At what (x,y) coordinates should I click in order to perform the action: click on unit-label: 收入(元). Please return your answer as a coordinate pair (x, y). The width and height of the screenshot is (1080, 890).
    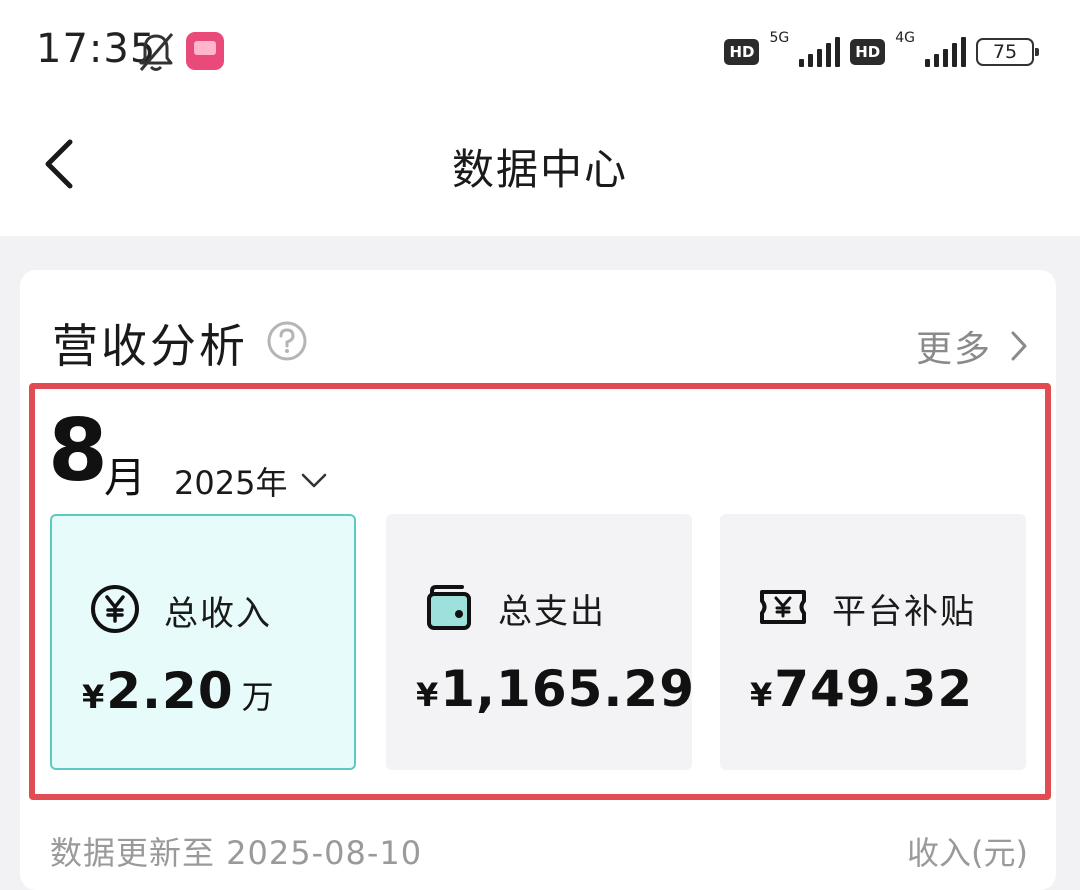
    Looking at the image, I should click on (967, 853).